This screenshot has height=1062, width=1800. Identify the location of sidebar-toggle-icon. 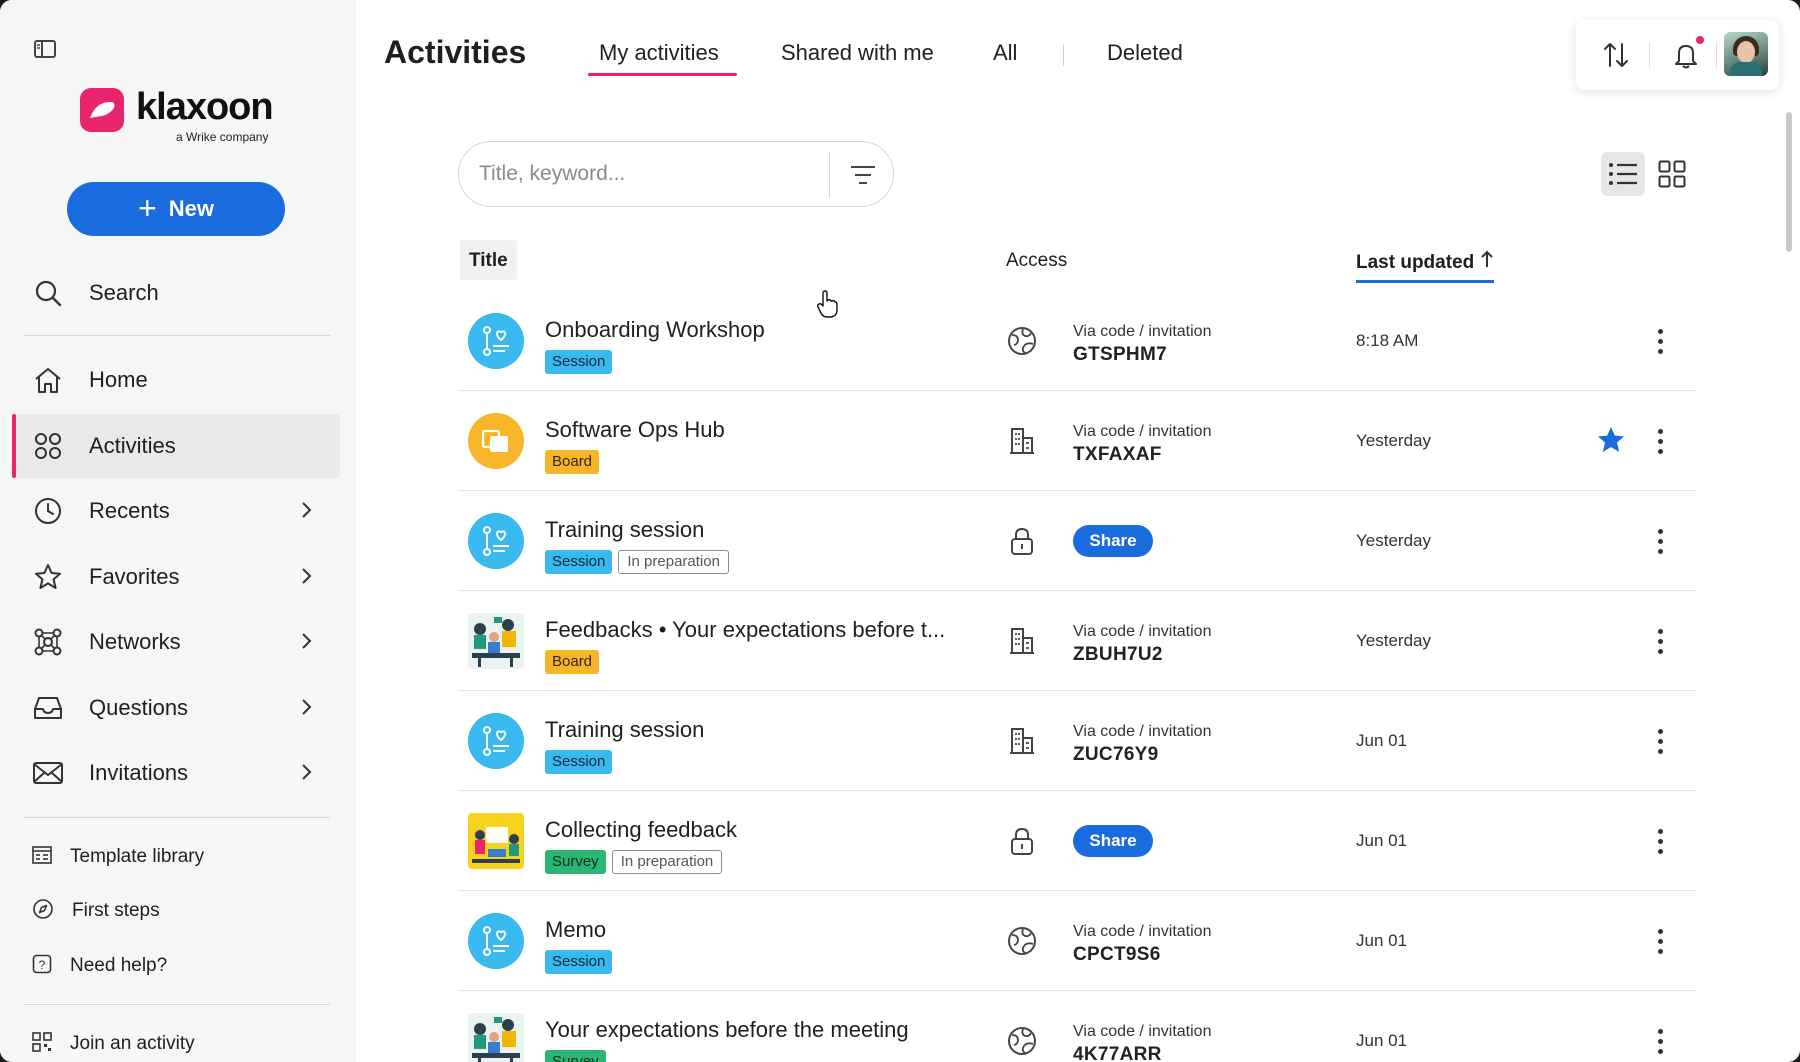
(45, 49).